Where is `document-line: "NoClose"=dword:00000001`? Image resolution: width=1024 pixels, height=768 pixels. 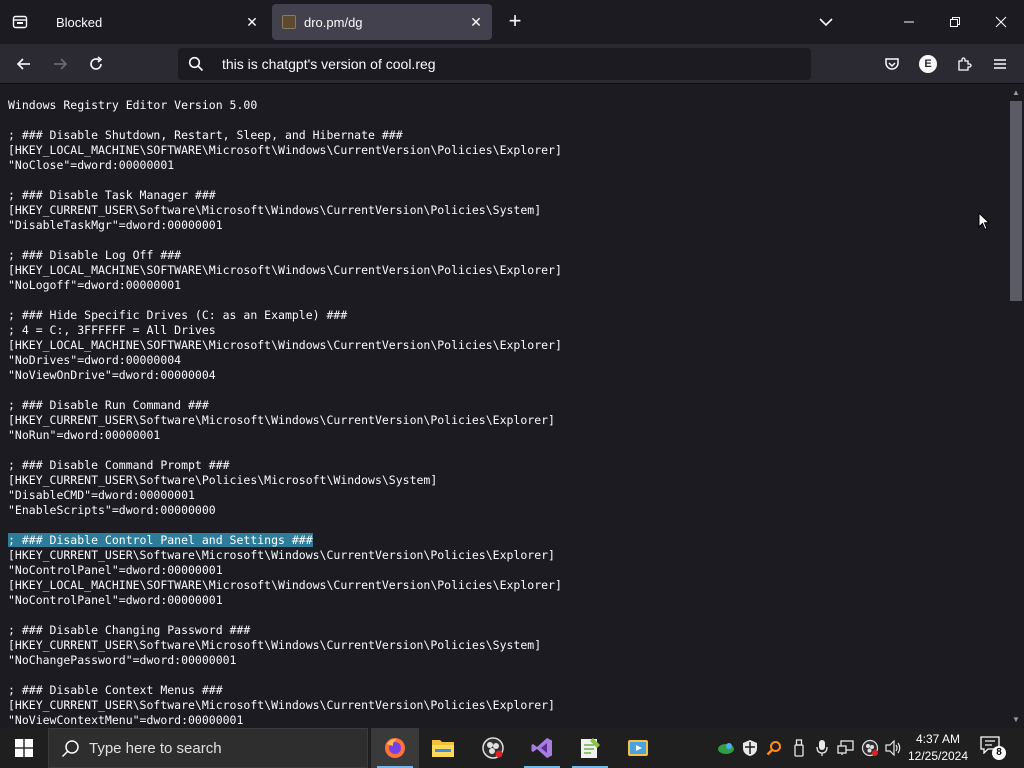 document-line: "NoClose"=dword:00000001 is located at coordinates (285, 165).